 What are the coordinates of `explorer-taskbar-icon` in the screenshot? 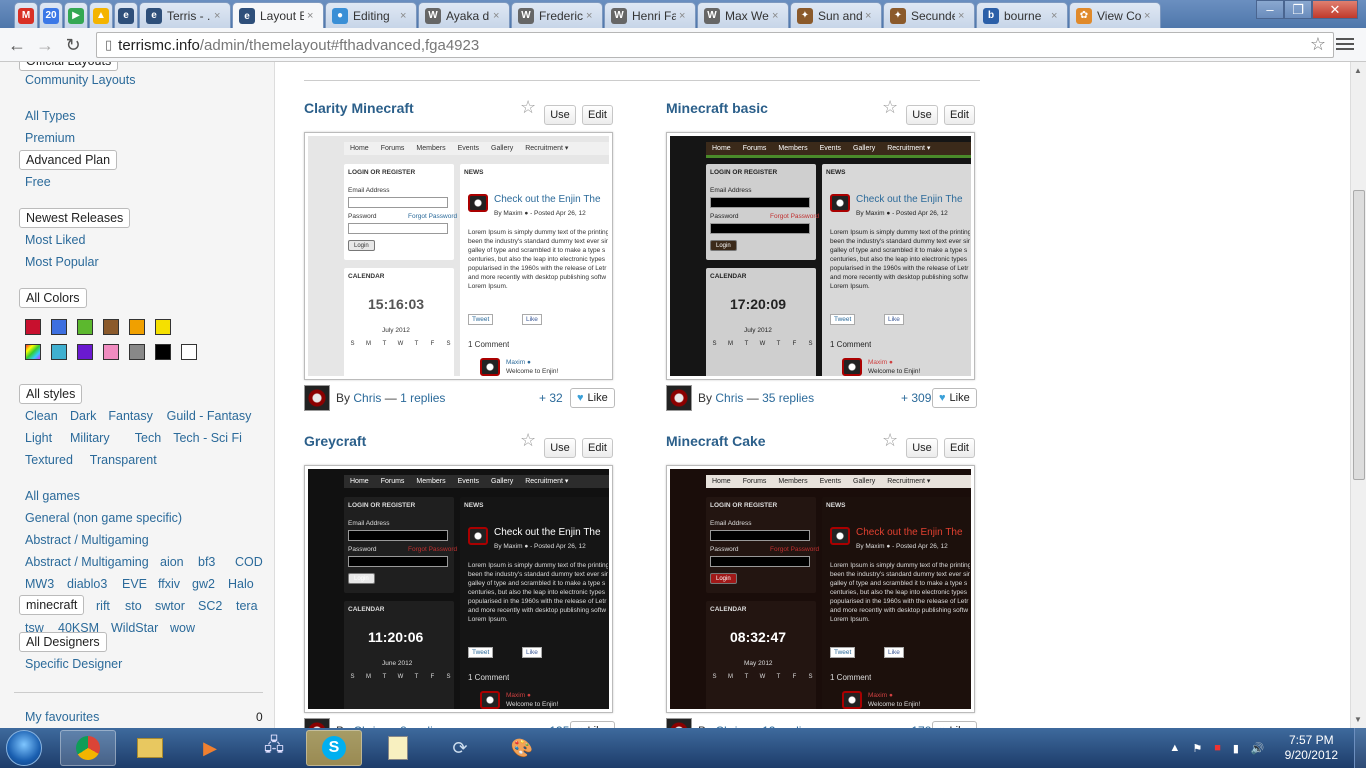 It's located at (150, 748).